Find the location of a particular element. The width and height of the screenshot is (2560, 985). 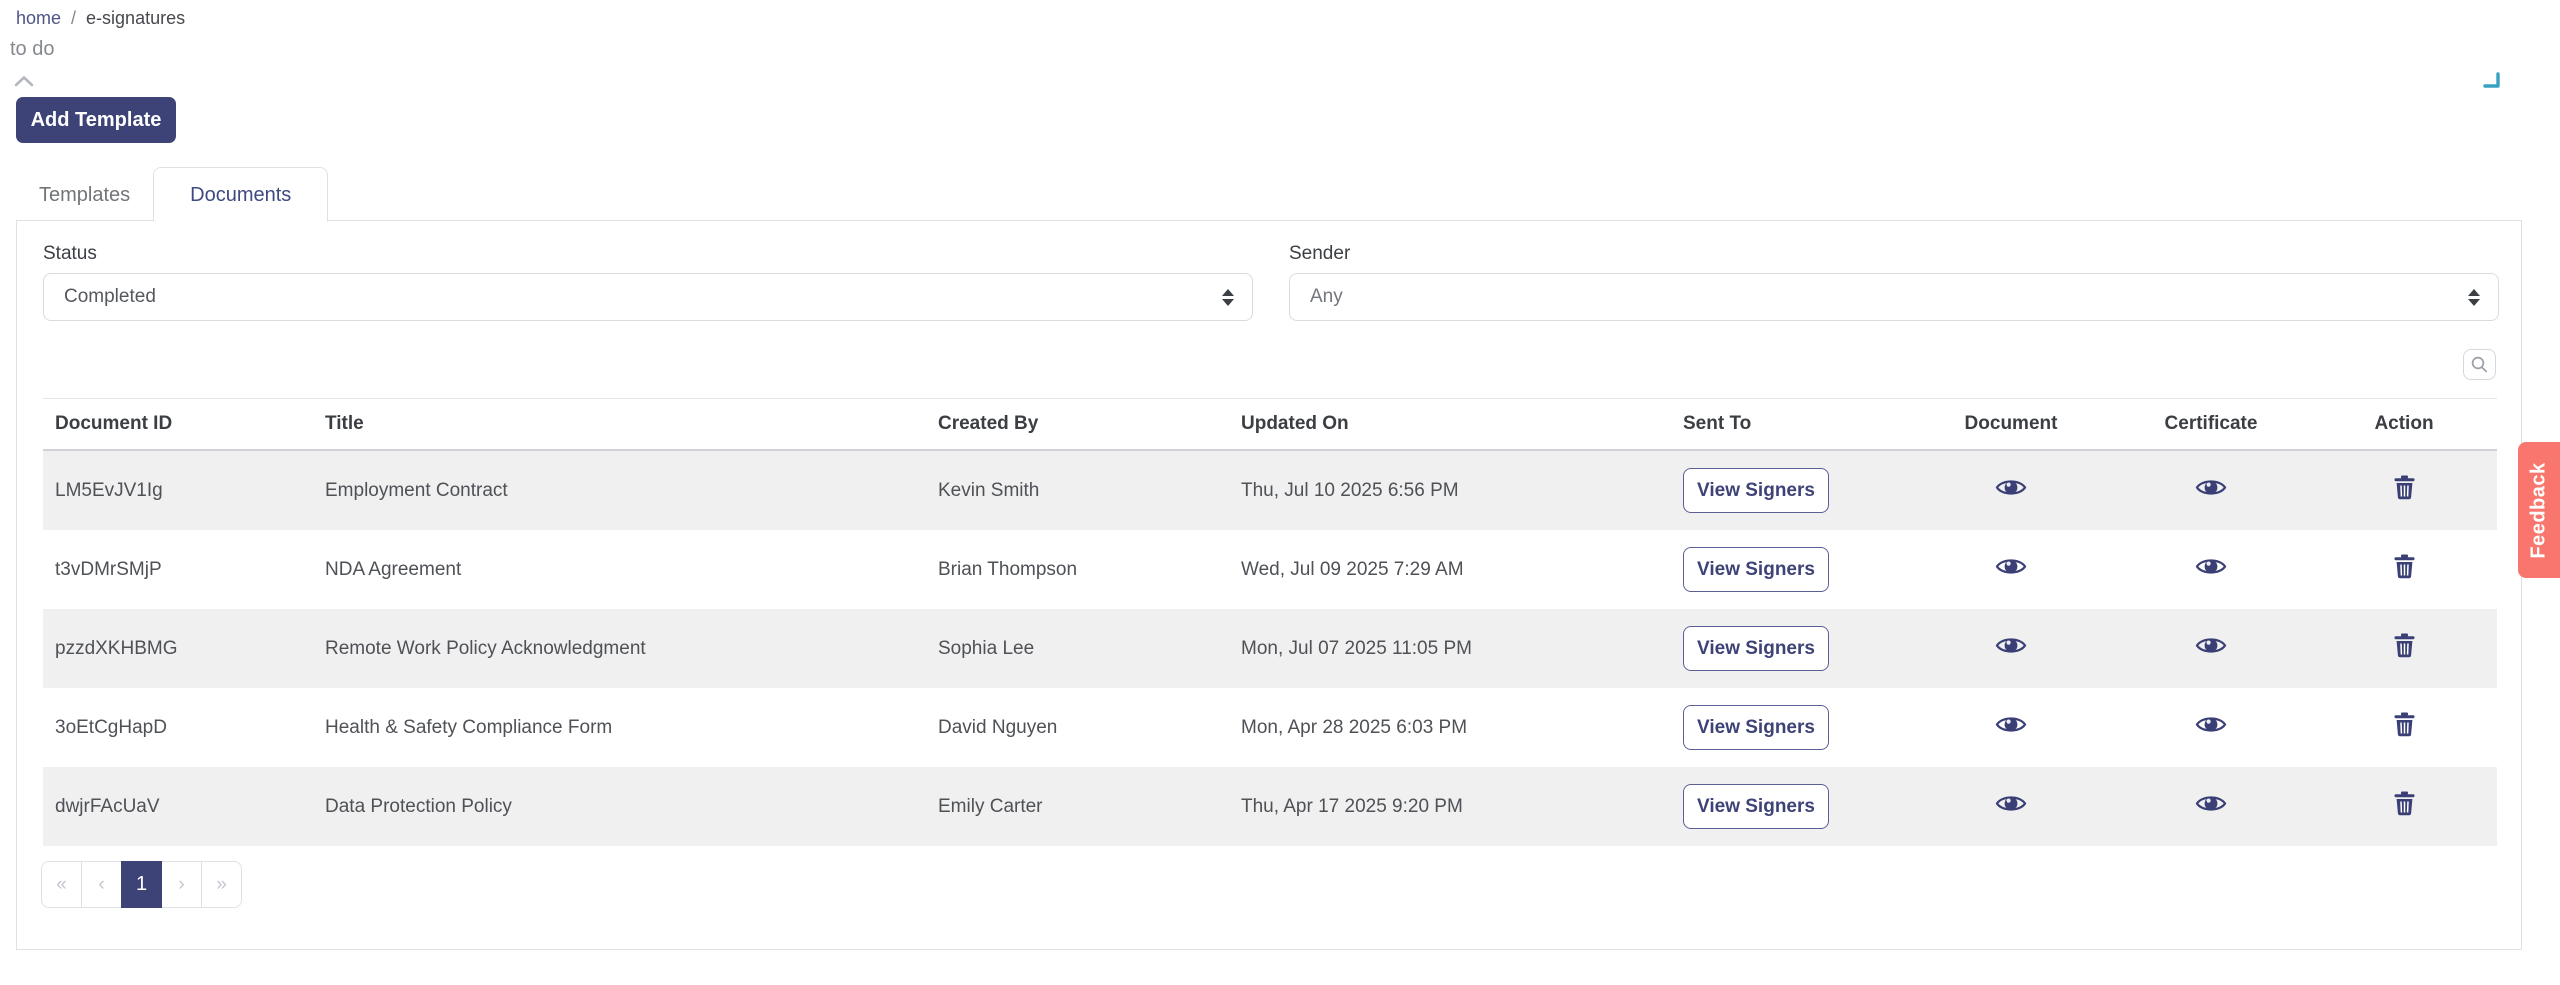

sender-filter-label: Sender is located at coordinates (1320, 253).